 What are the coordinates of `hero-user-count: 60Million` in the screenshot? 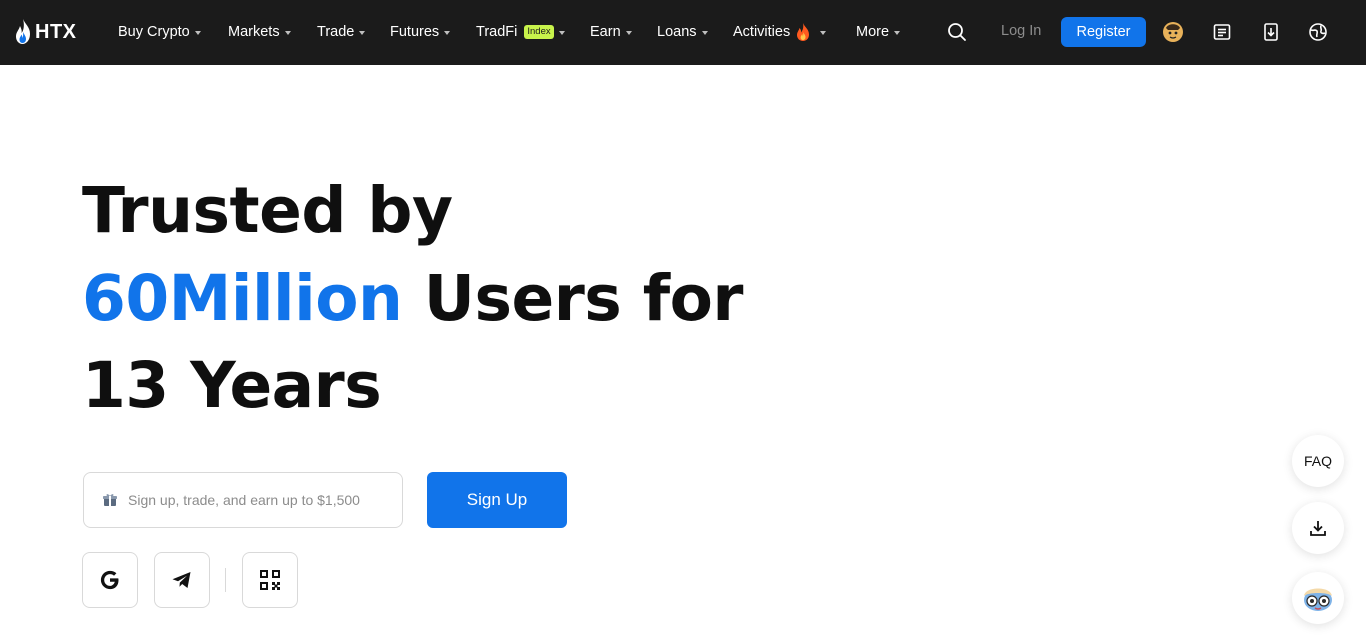 It's located at (242, 298).